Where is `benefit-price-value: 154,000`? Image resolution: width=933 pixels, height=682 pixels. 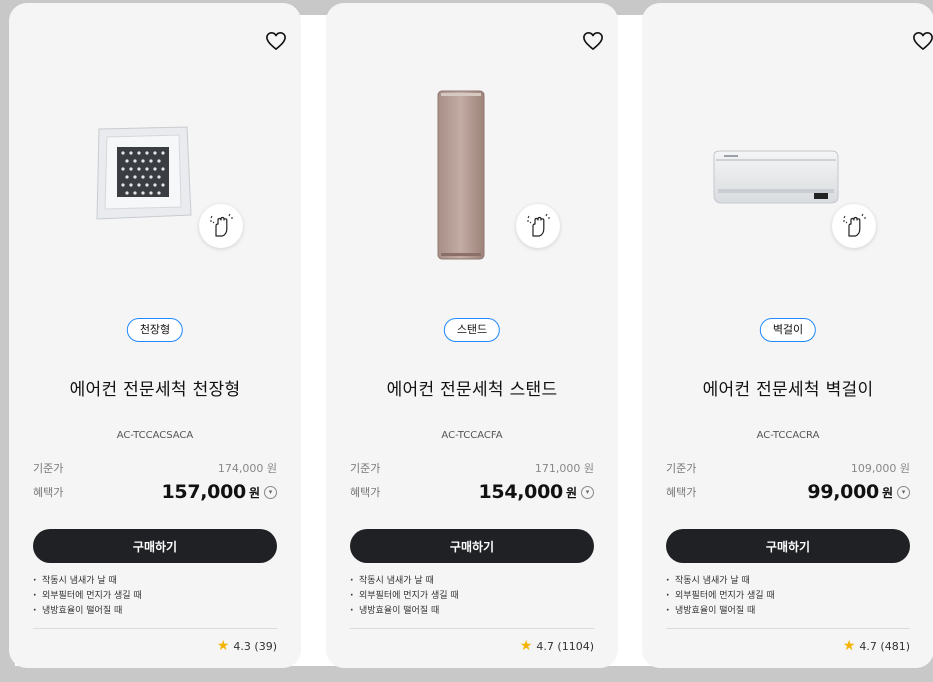 benefit-price-value: 154,000 is located at coordinates (521, 492).